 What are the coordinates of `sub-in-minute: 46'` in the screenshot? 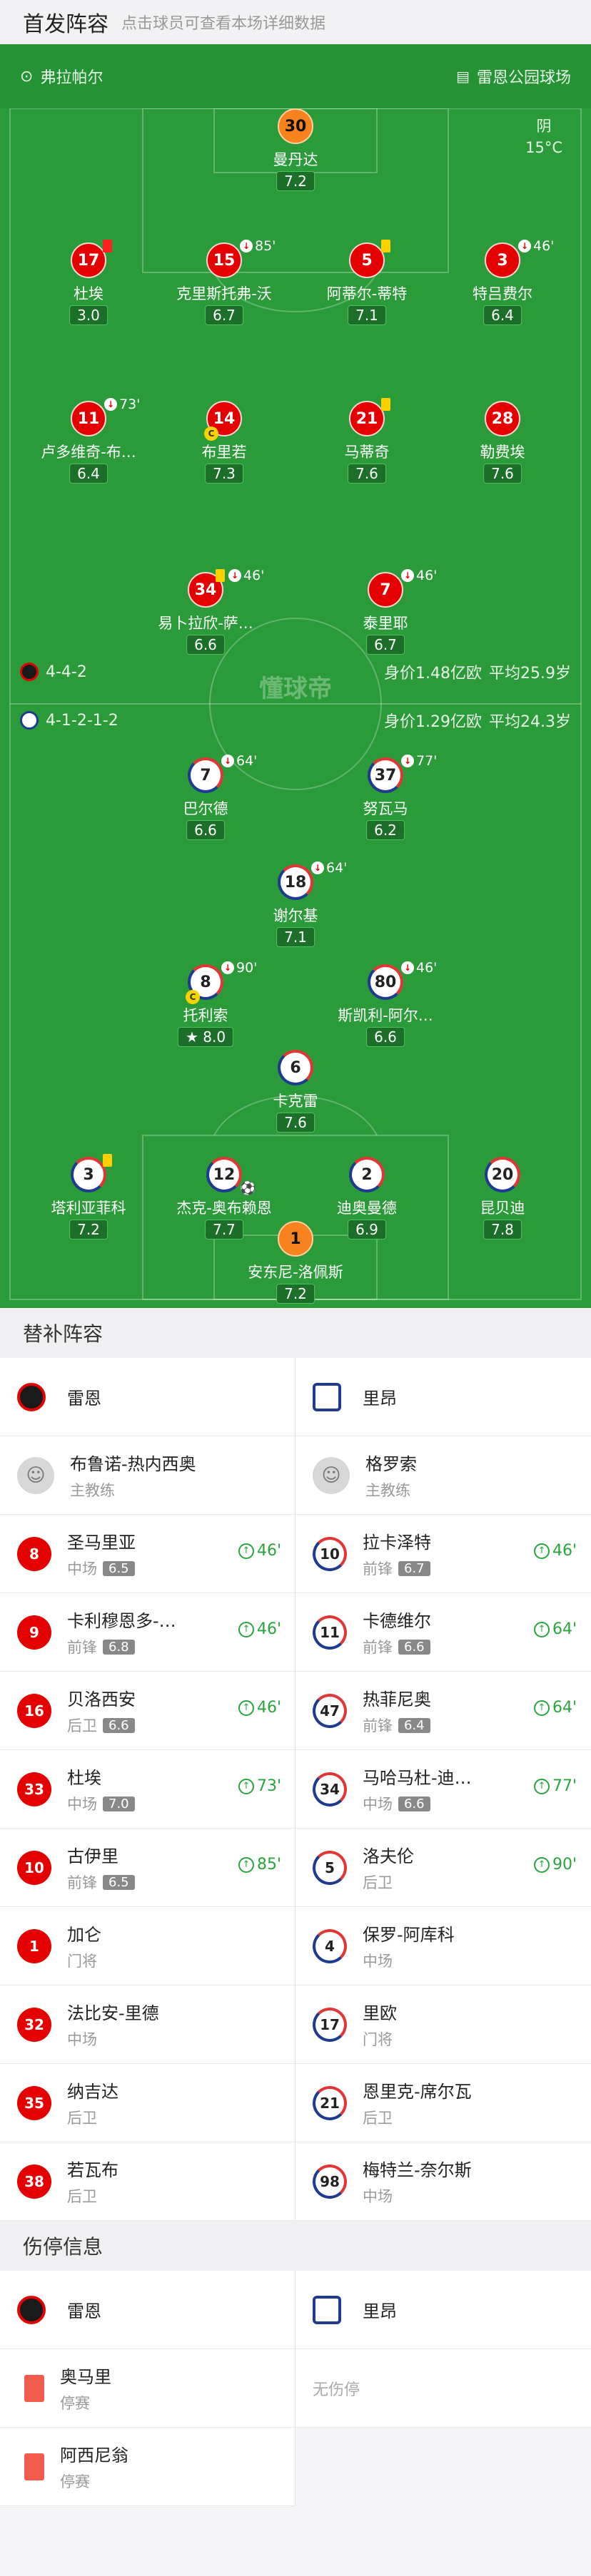 It's located at (268, 1551).